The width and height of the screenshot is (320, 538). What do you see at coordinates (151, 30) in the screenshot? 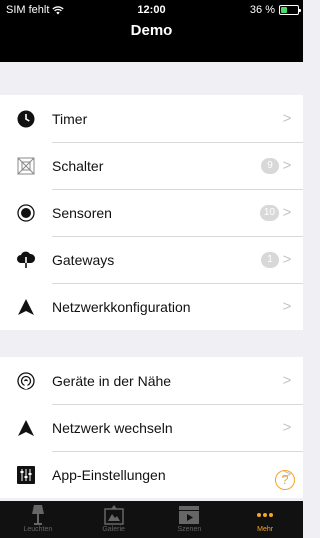
I see `page-title: Demo` at bounding box center [151, 30].